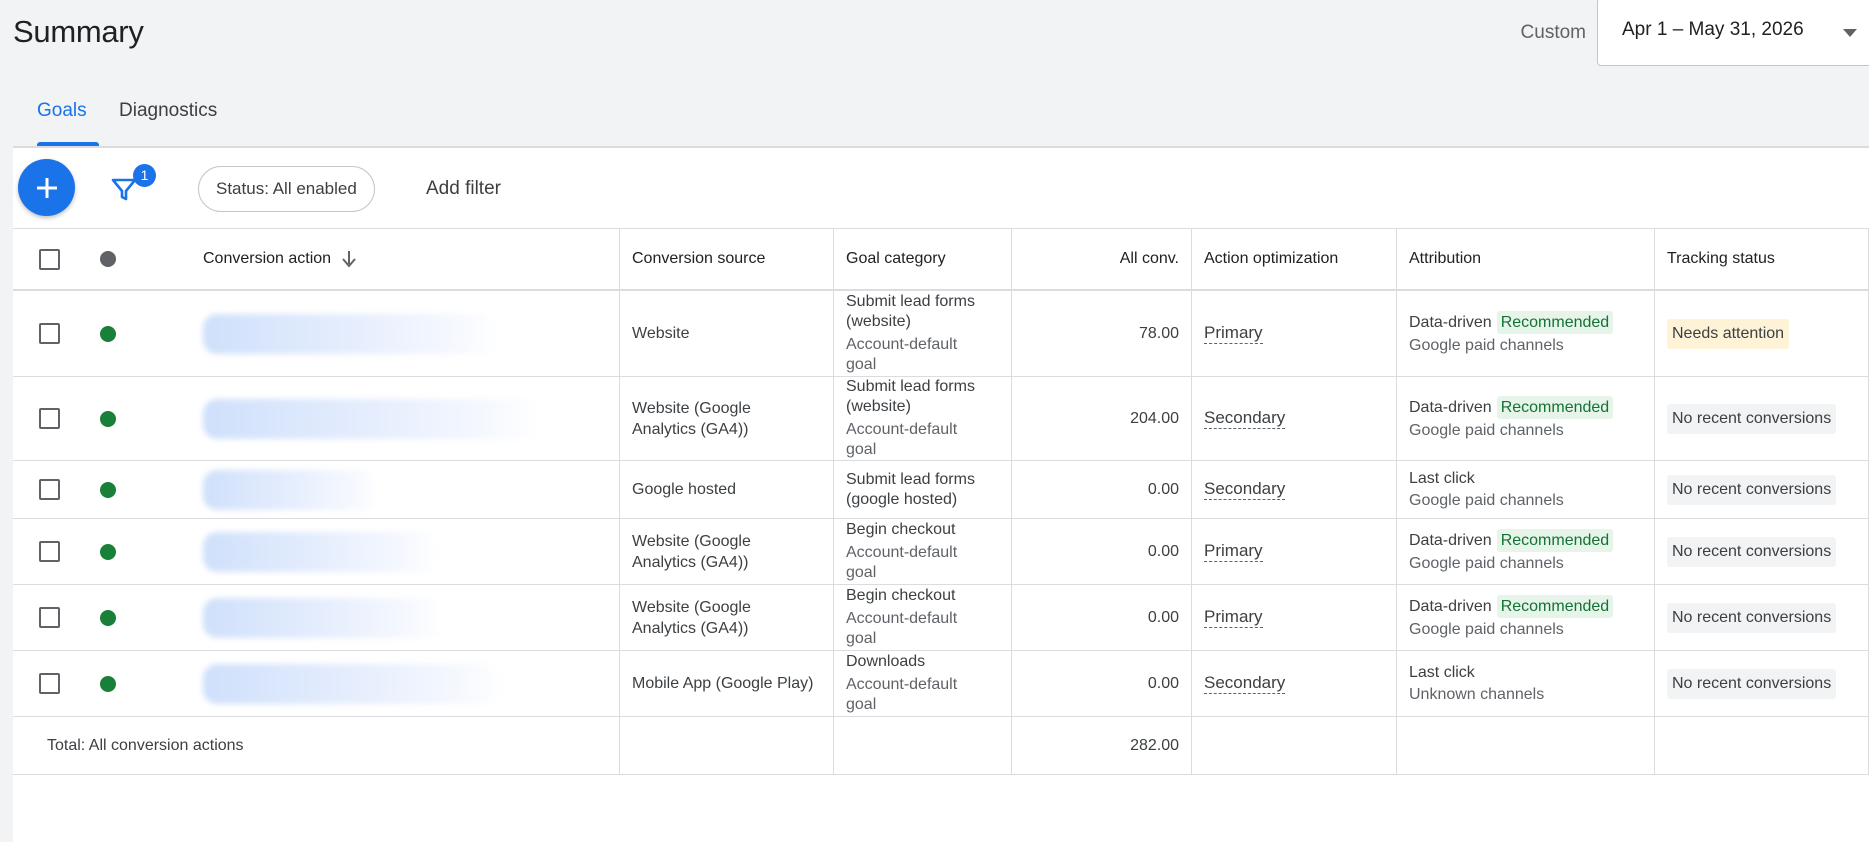 Image resolution: width=1869 pixels, height=842 pixels. Describe the element at coordinates (1294, 259) in the screenshot. I see `column-header-action-optimization: Action optimization` at that location.